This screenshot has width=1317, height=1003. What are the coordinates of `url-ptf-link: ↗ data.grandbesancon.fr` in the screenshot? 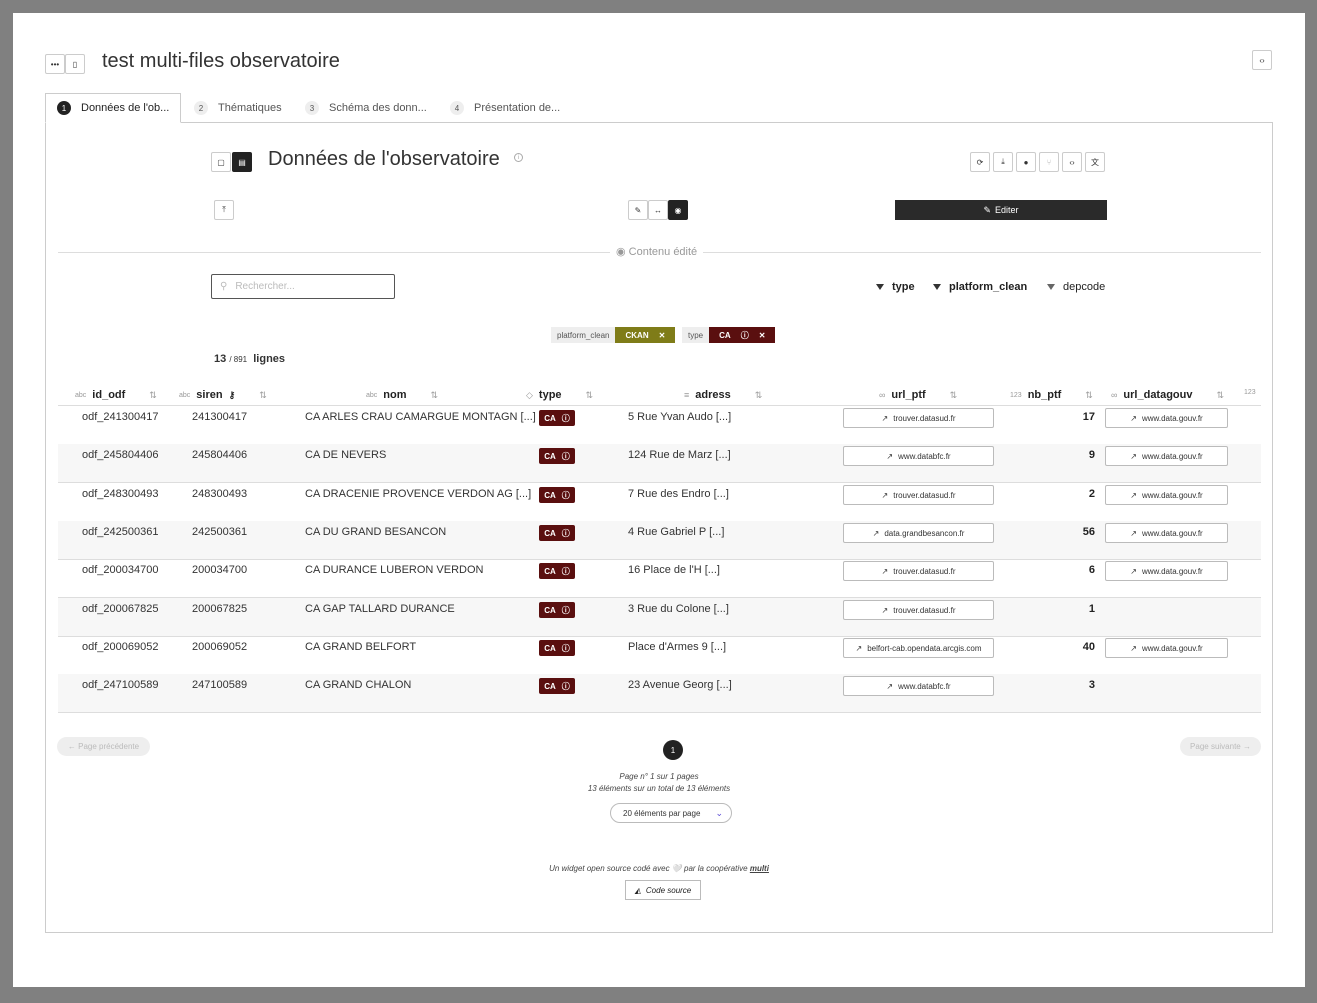 It's located at (918, 533).